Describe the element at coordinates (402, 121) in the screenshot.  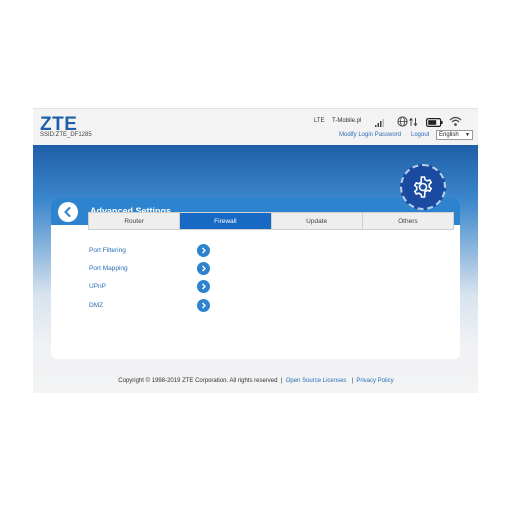
I see `globe-icon` at that location.